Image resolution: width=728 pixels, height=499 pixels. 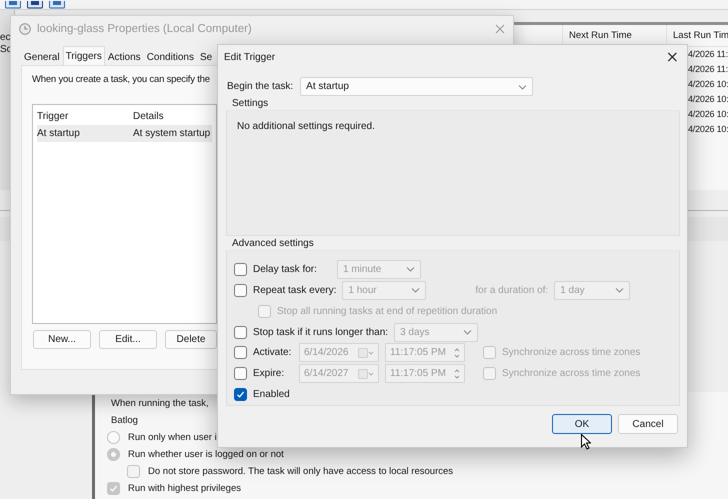 I want to click on option-label: Delay task for:, so click(x=285, y=269).